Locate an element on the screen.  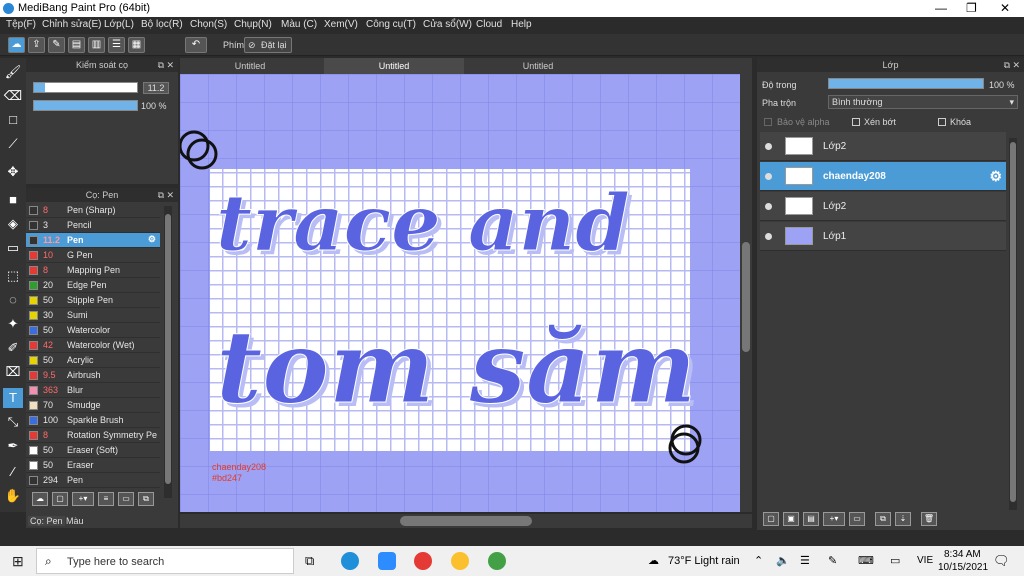
hand-tool-icon: ✋ is located at coordinates (13, 496).